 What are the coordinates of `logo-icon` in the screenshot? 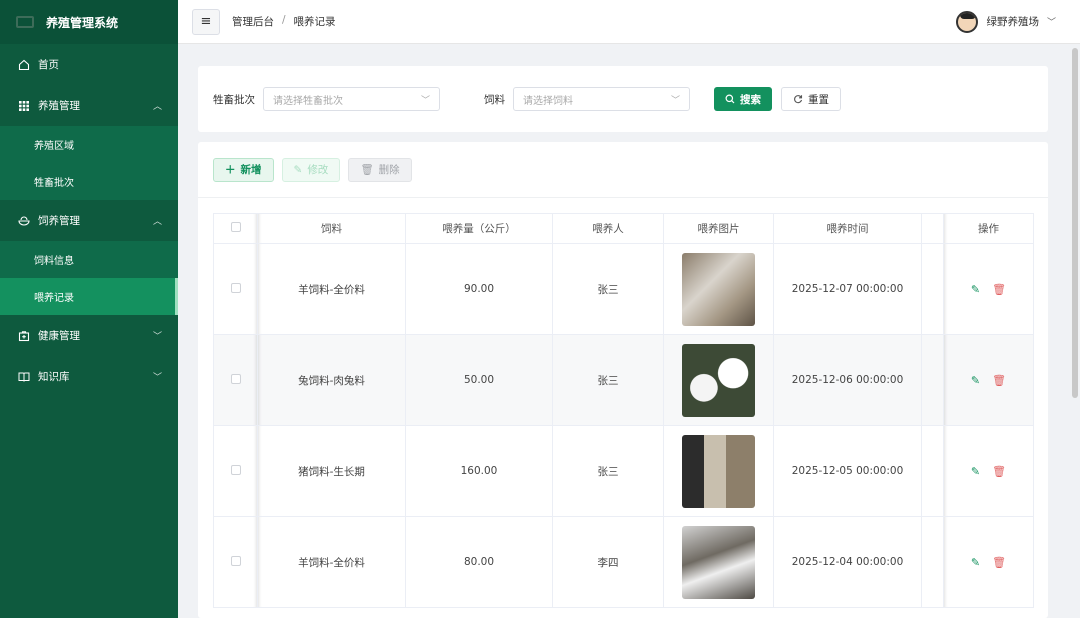 It's located at (25, 22).